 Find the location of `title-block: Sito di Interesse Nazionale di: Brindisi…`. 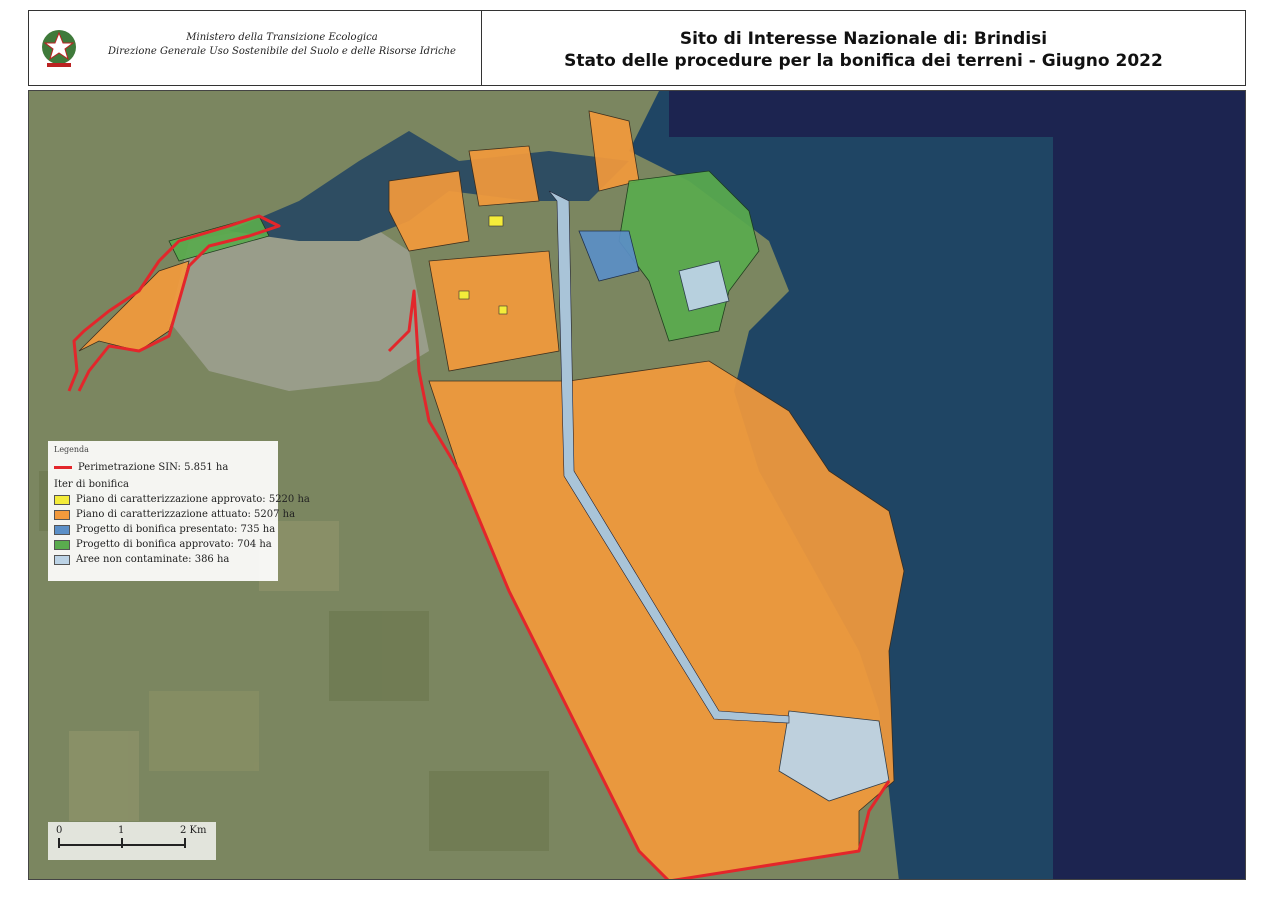

title-block: Sito di Interesse Nazionale di: Brindisi… is located at coordinates (863, 48).